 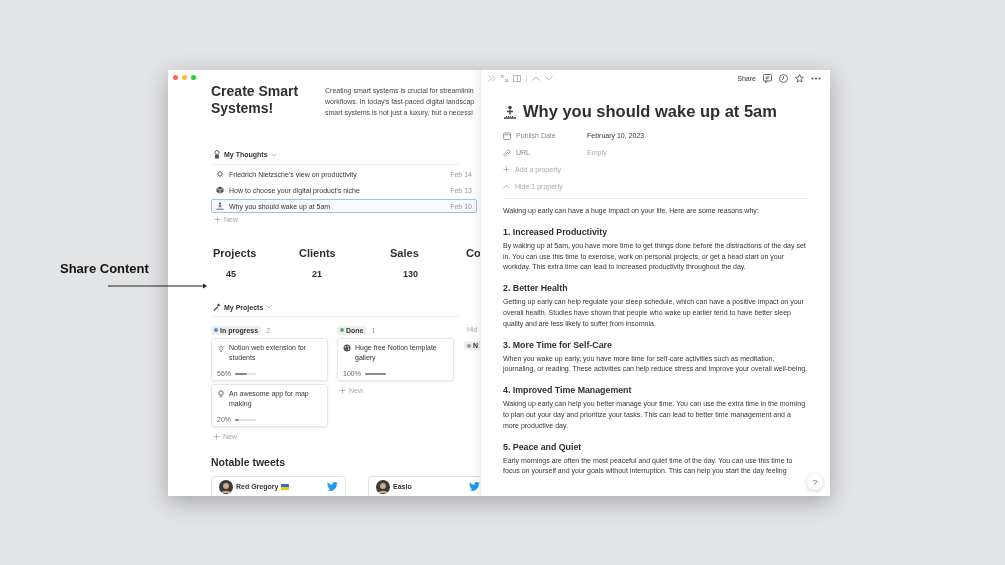 What do you see at coordinates (556, 231) in the screenshot?
I see `section-heading: 1. Increased Productivity` at bounding box center [556, 231].